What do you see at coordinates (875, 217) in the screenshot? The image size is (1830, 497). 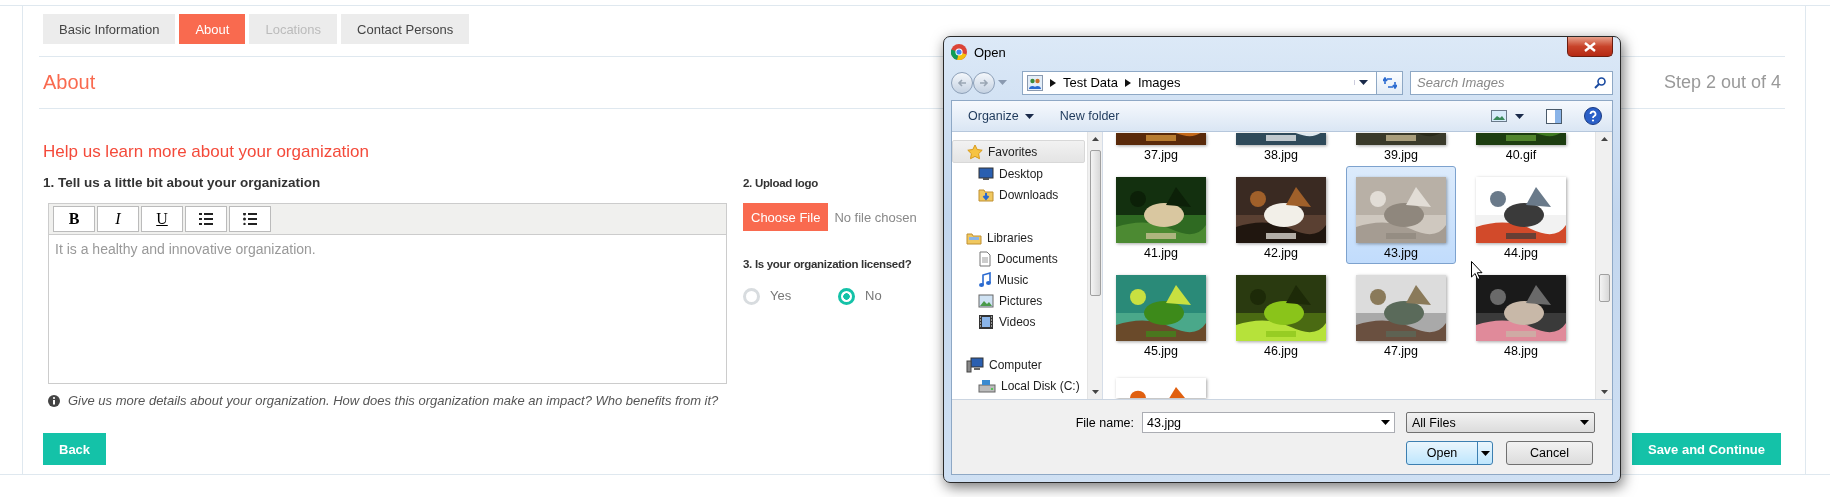 I see `file-status: No file chosen` at bounding box center [875, 217].